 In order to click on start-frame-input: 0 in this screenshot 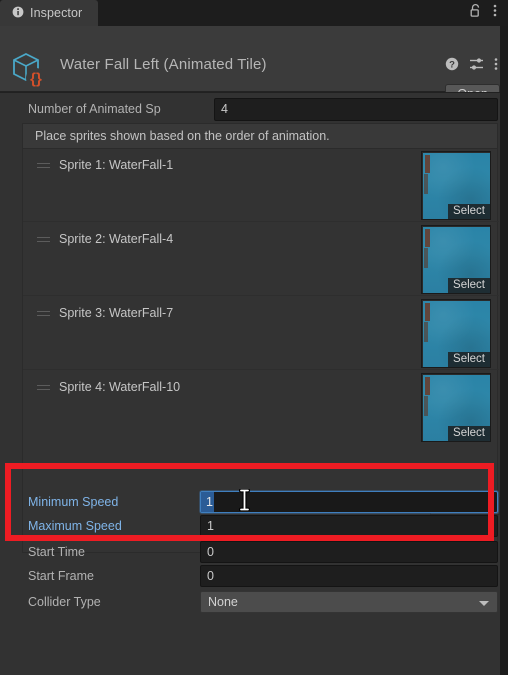, I will do `click(349, 576)`.